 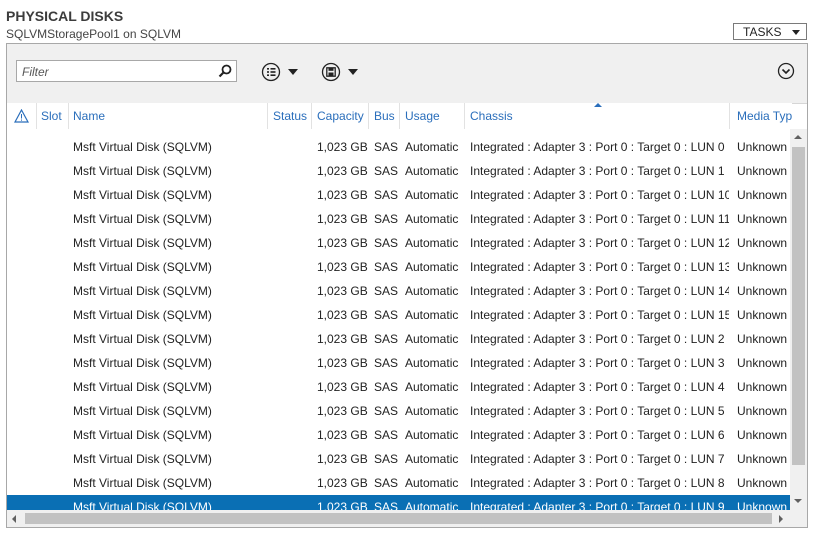 What do you see at coordinates (762, 32) in the screenshot?
I see `tasks-label: TASKS` at bounding box center [762, 32].